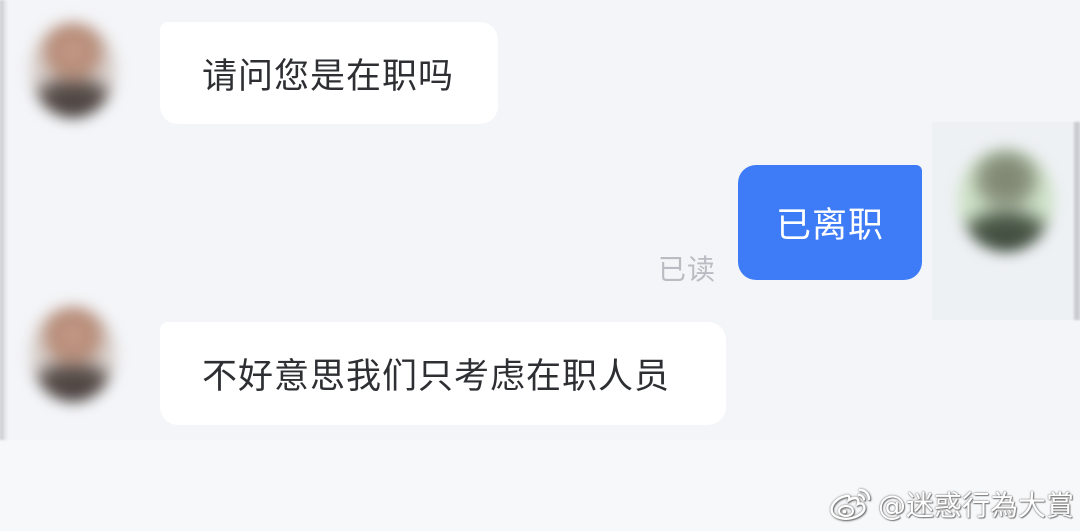 The height and width of the screenshot is (531, 1080). Describe the element at coordinates (687, 269) in the screenshot. I see `read-status-label: 已读` at that location.